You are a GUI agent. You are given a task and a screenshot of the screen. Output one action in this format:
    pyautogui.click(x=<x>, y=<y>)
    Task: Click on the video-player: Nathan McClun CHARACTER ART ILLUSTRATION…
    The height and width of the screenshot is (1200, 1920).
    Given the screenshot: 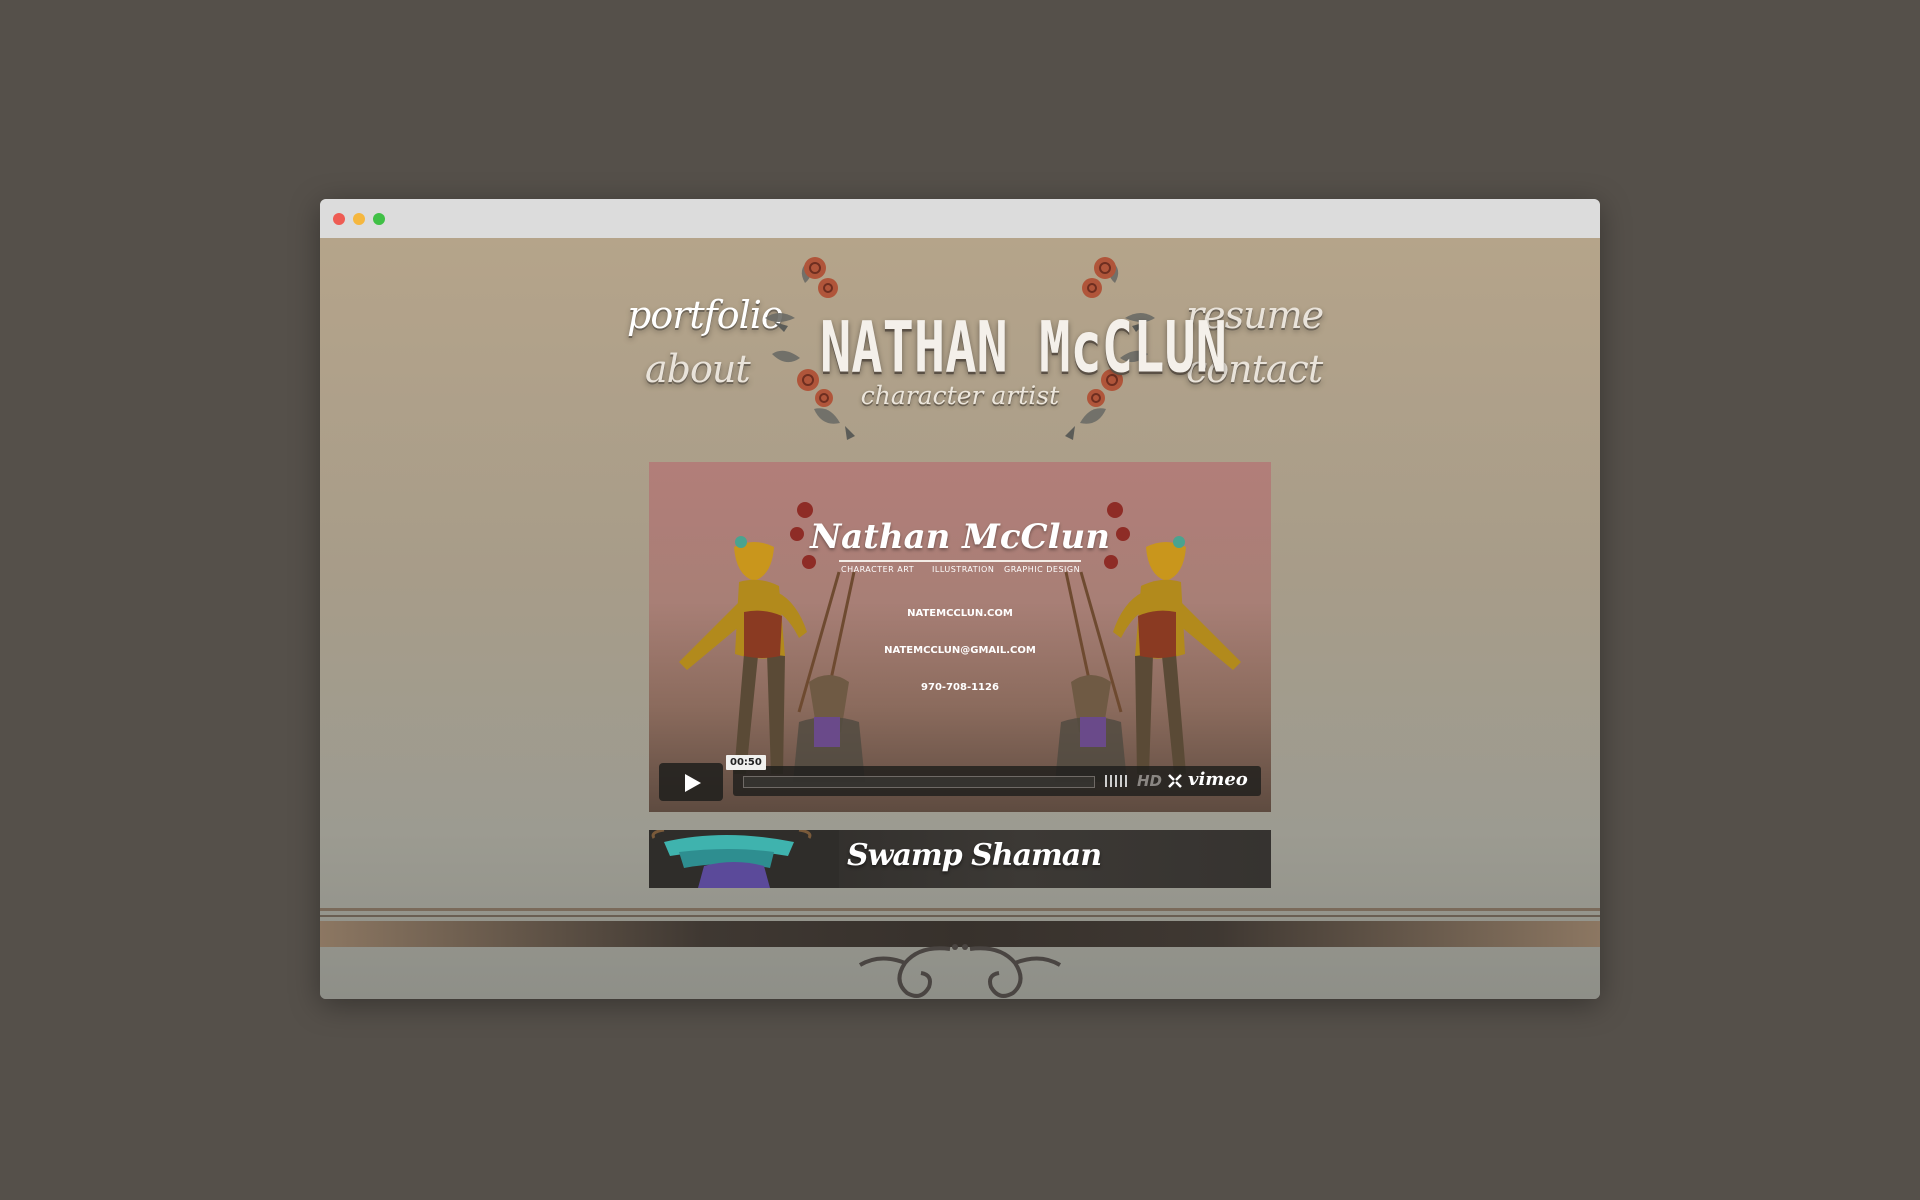 What is the action you would take?
    pyautogui.click(x=960, y=637)
    